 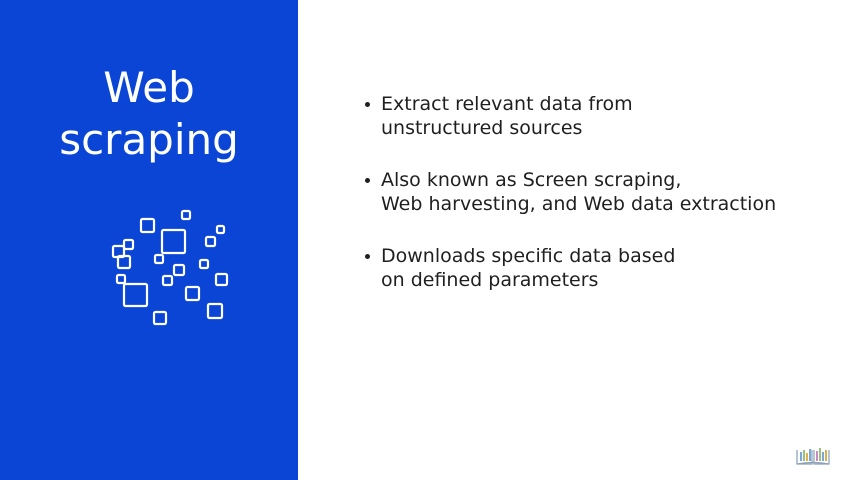 I want to click on bullet-3-line-2: on defined parameters, so click(x=490, y=280).